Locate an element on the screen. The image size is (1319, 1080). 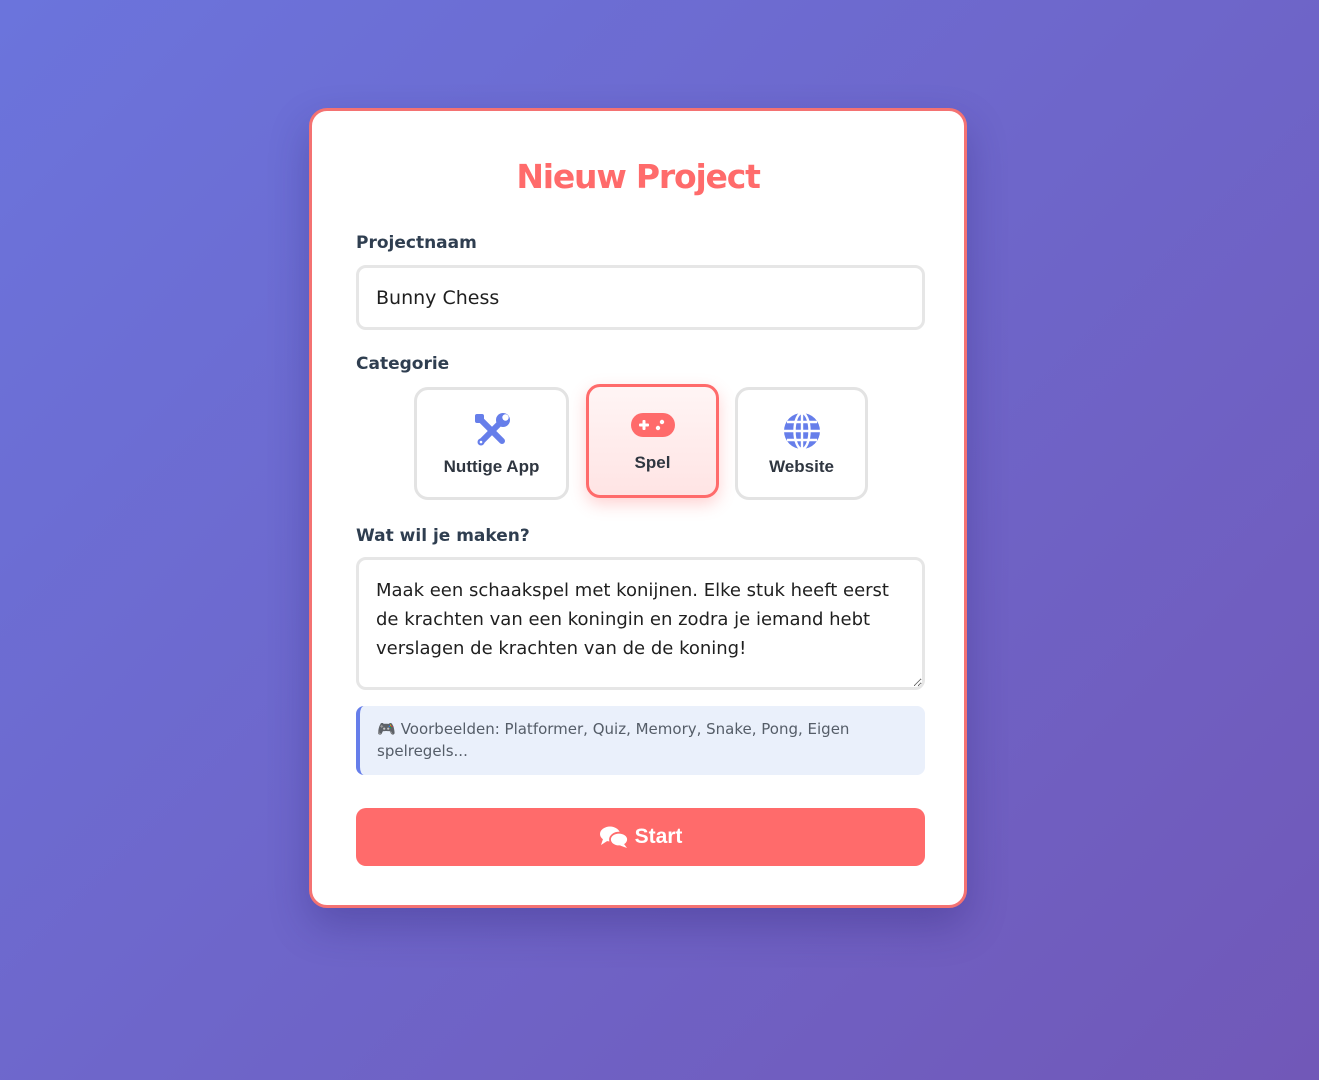
category-option-website: Website is located at coordinates (801, 443).